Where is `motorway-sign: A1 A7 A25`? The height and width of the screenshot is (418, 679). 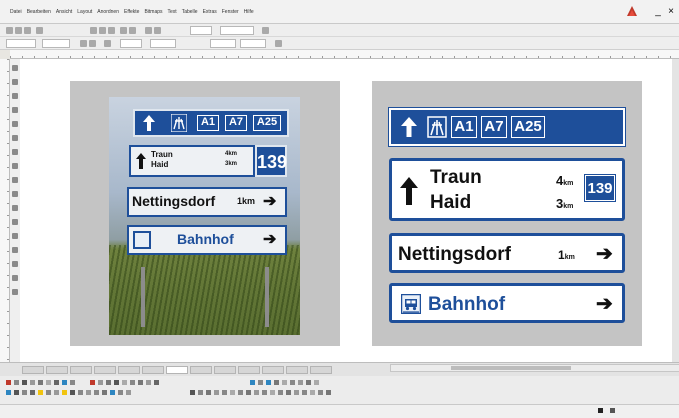
motorway-sign: A1 A7 A25 is located at coordinates (507, 127).